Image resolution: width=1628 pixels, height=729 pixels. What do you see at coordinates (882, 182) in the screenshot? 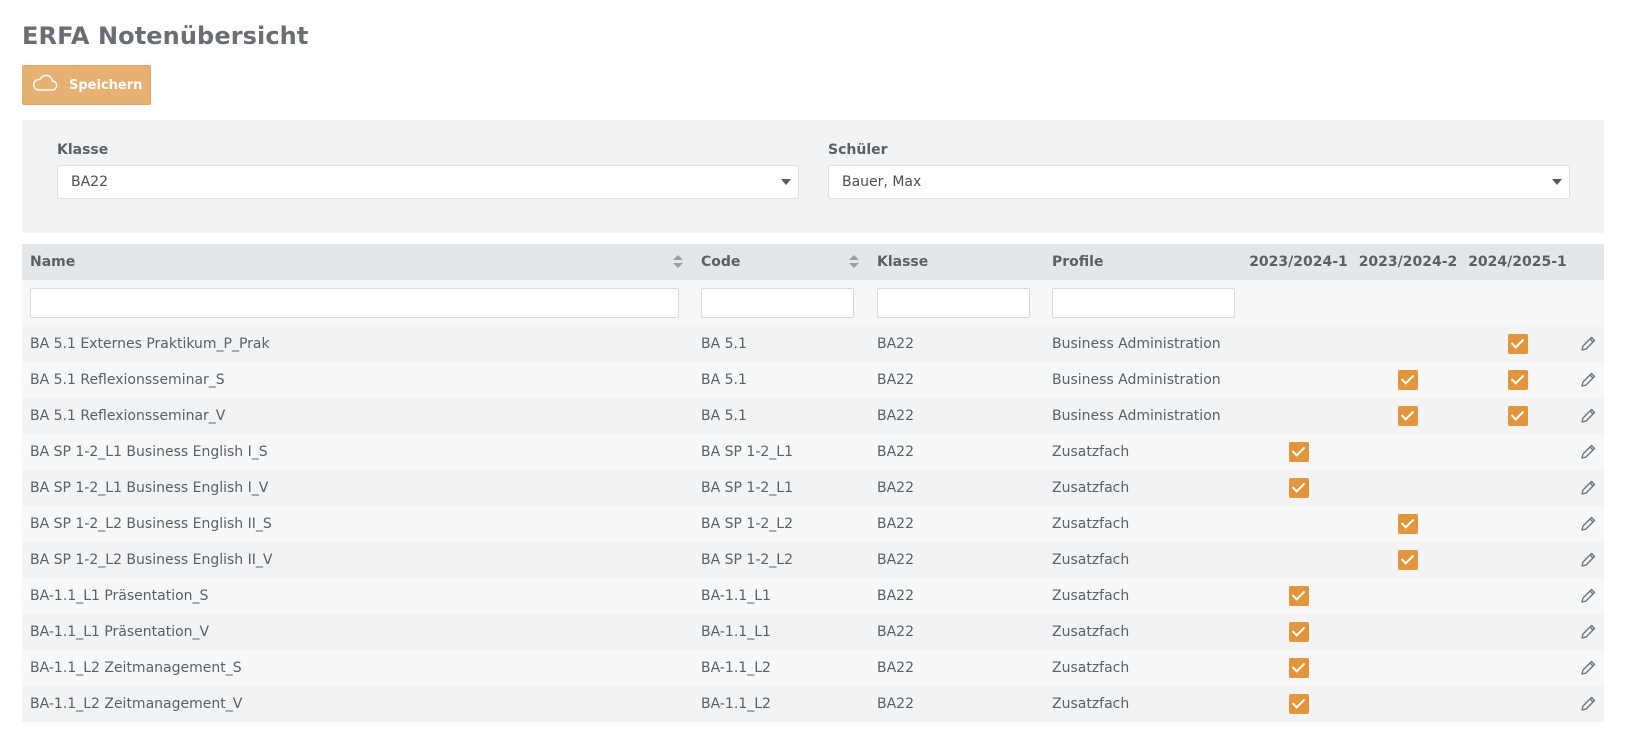
I see `schueler-select-value: Bauer, Max` at bounding box center [882, 182].